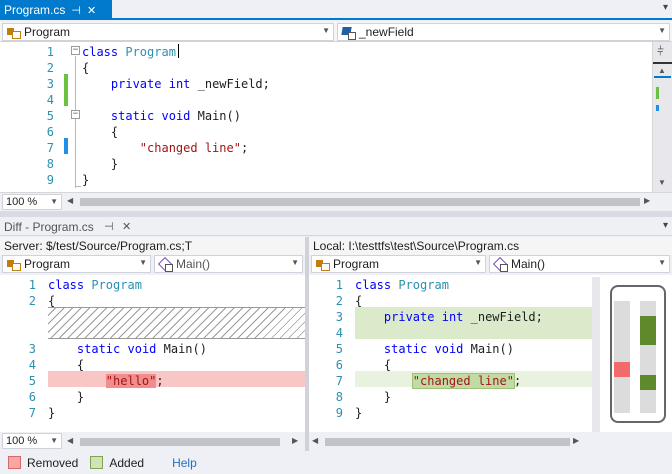 The image size is (672, 474). Describe the element at coordinates (517, 381) in the screenshot. I see `code-token: ;` at that location.